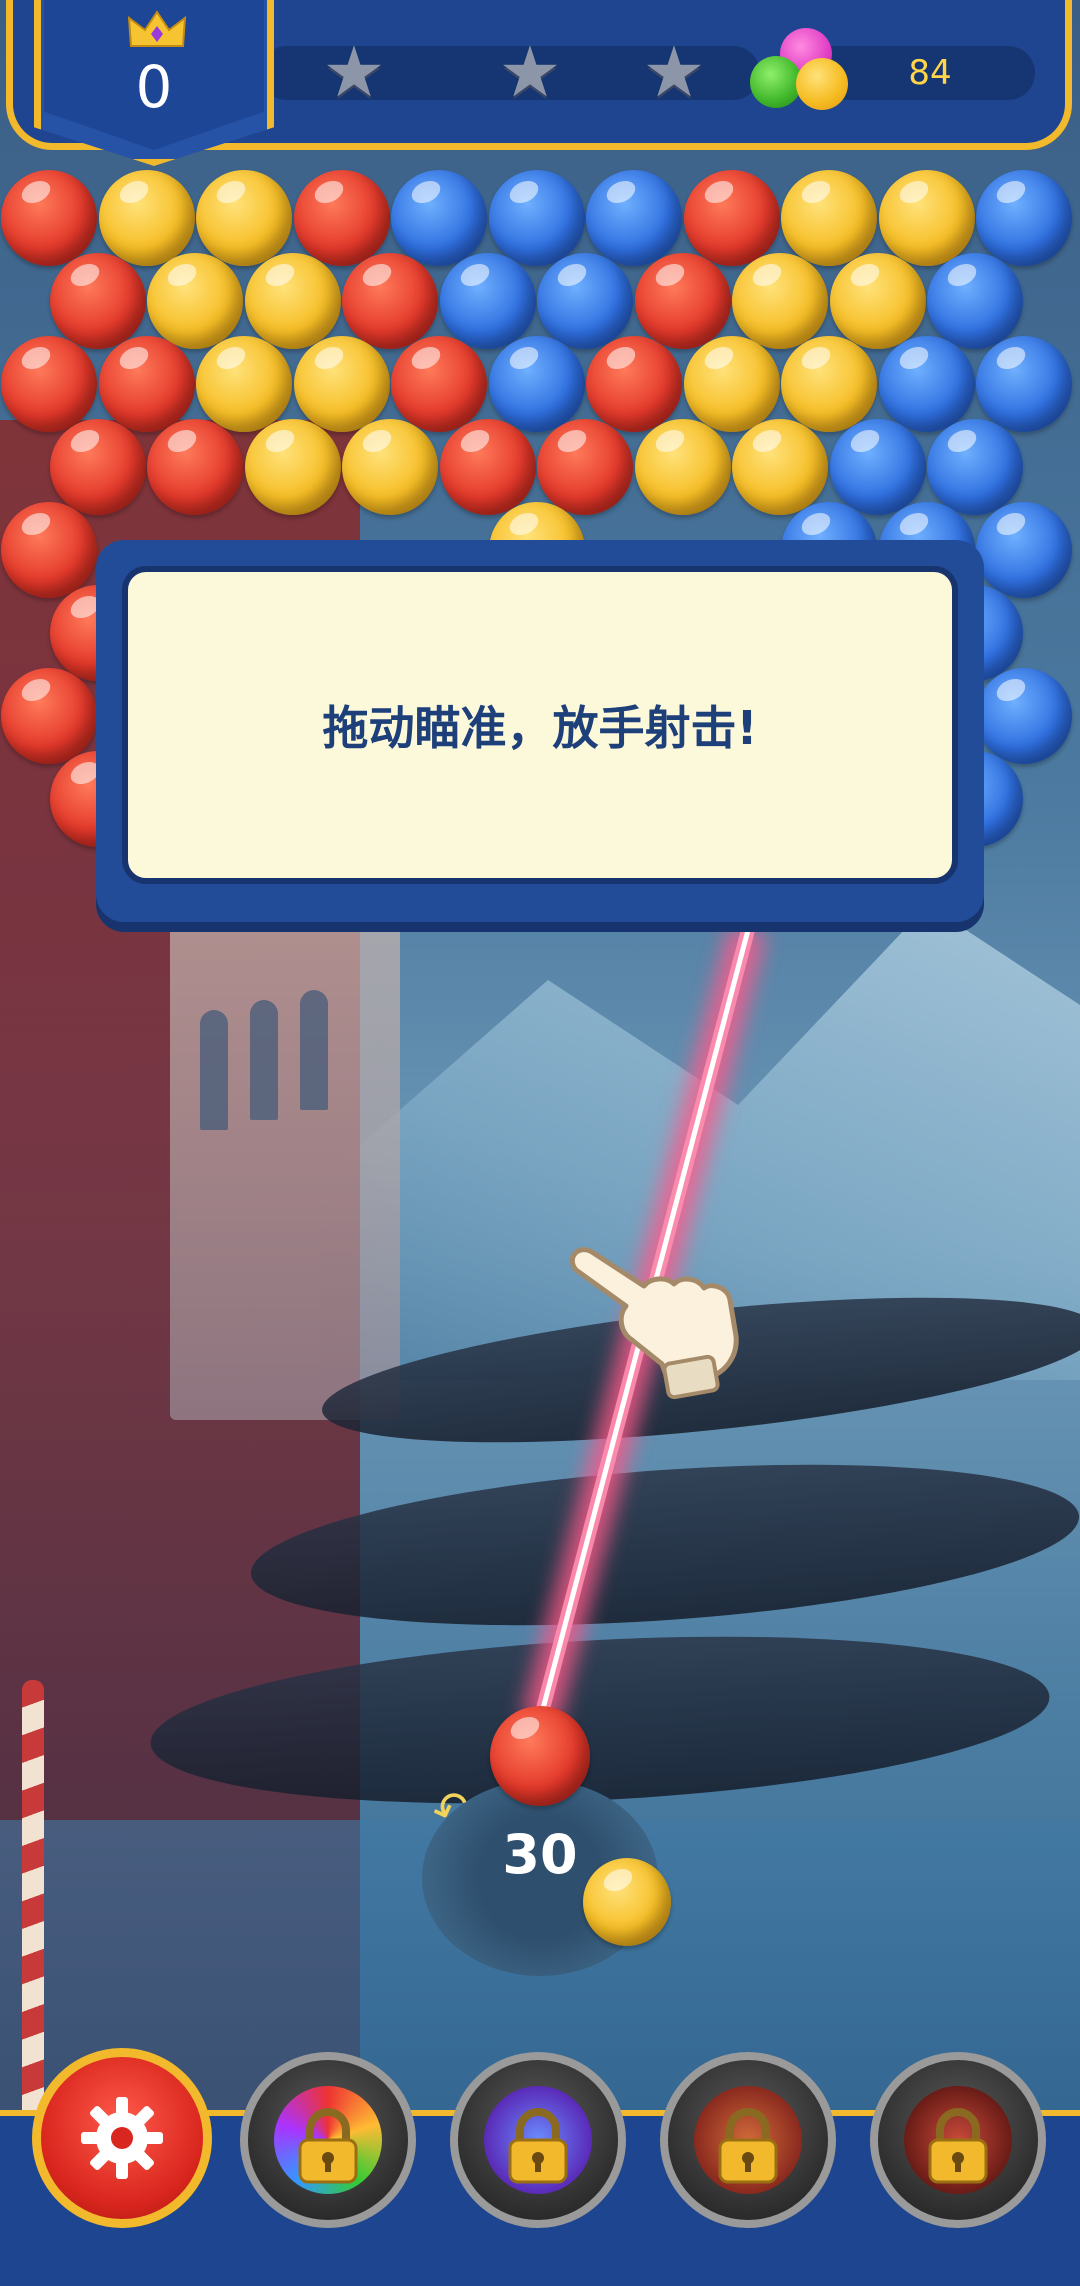 The image size is (1080, 2286). I want to click on tutorial-panel: 拖动瞄准，放手射击!, so click(540, 725).